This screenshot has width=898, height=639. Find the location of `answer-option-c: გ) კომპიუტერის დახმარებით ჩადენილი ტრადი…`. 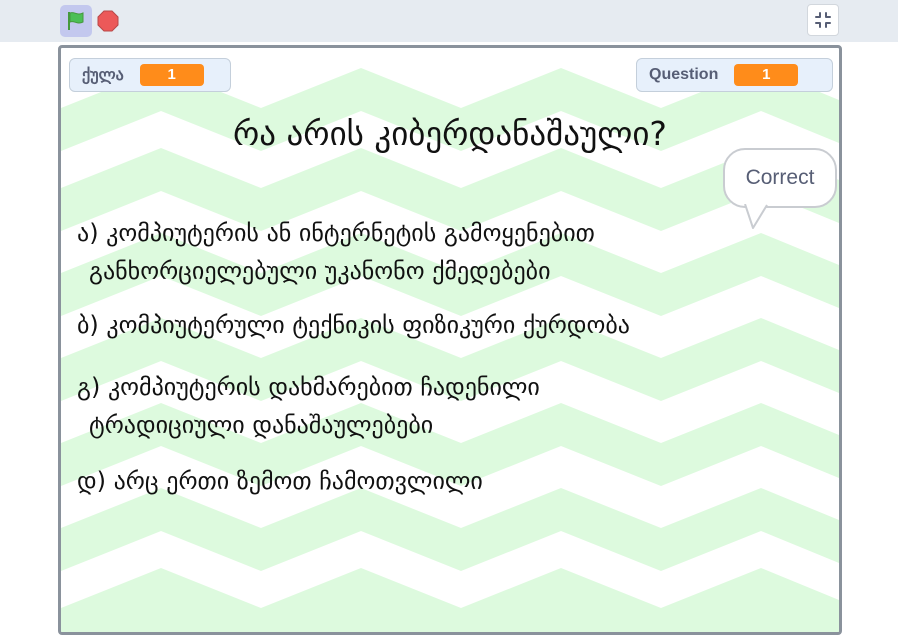

answer-option-c: გ) კომპიუტერის დახმარებით ჩადენილი ტრადი… is located at coordinates (308, 406).